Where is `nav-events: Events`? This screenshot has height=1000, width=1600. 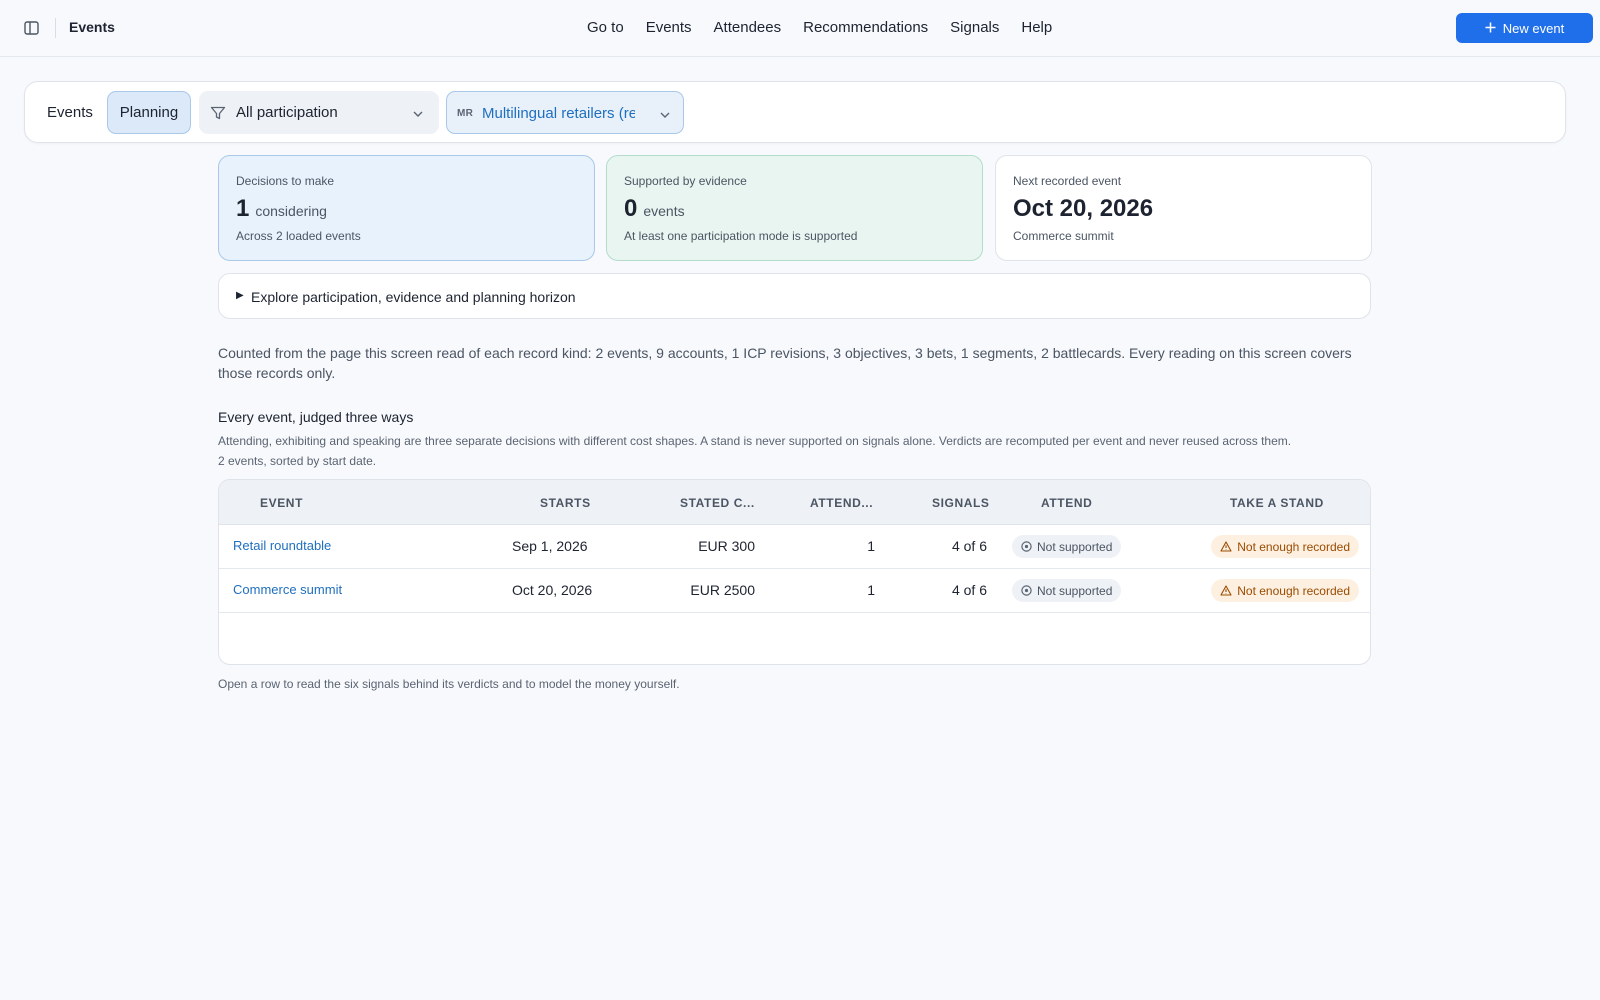
nav-events: Events is located at coordinates (669, 27).